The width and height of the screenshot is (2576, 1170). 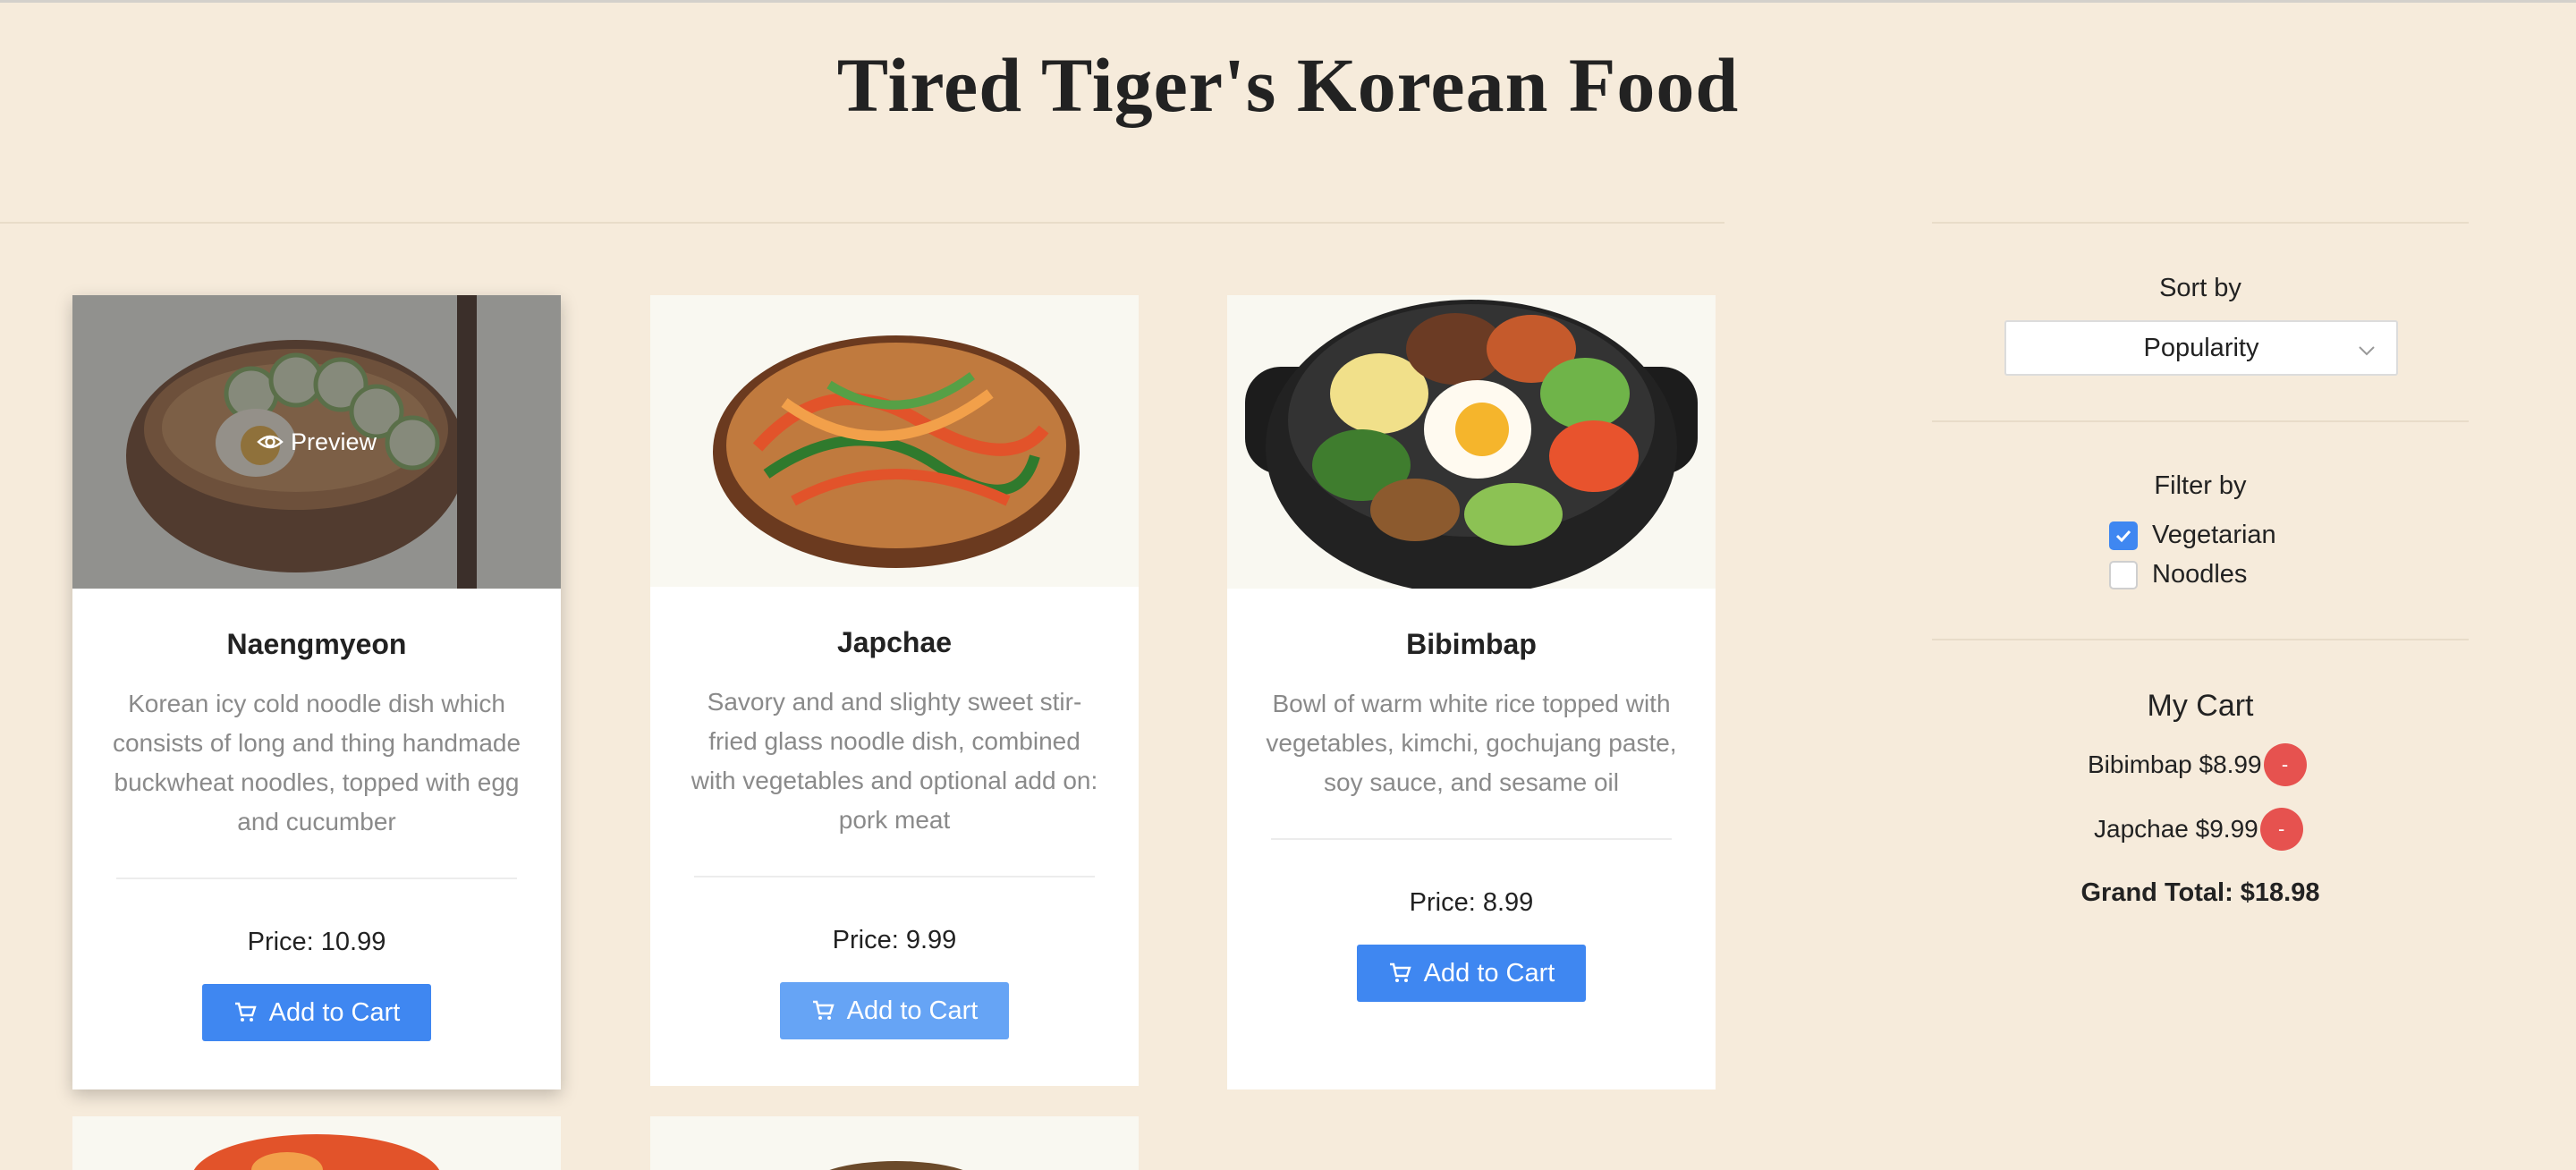 What do you see at coordinates (894, 940) in the screenshot?
I see `product-price: Price: 9.99` at bounding box center [894, 940].